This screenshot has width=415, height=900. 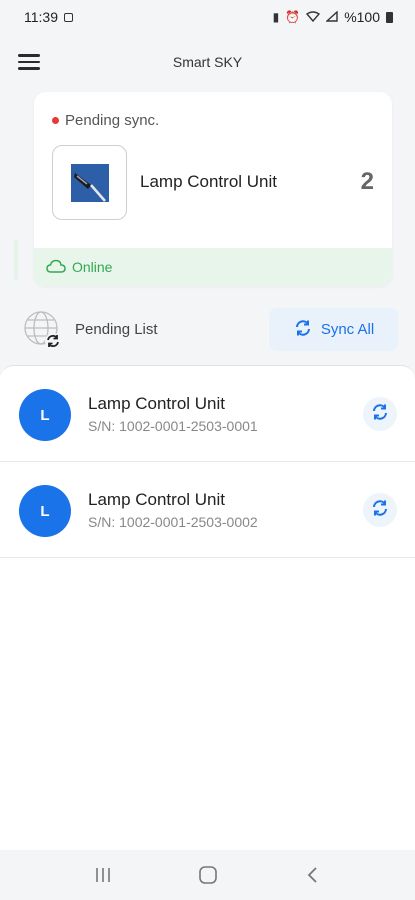 I want to click on wifi-icon, so click(x=313, y=17).